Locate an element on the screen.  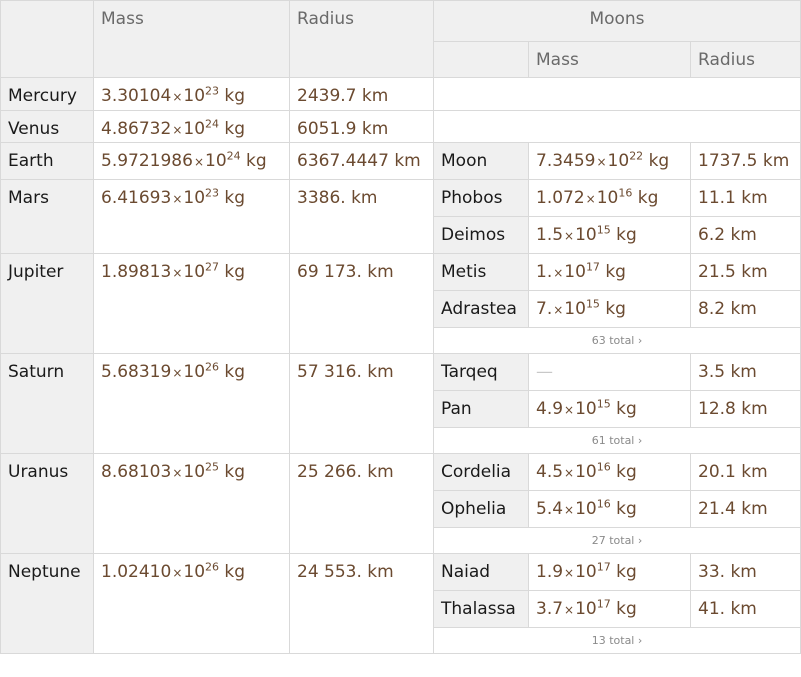
moons-total-link: 63 total › is located at coordinates (617, 340).